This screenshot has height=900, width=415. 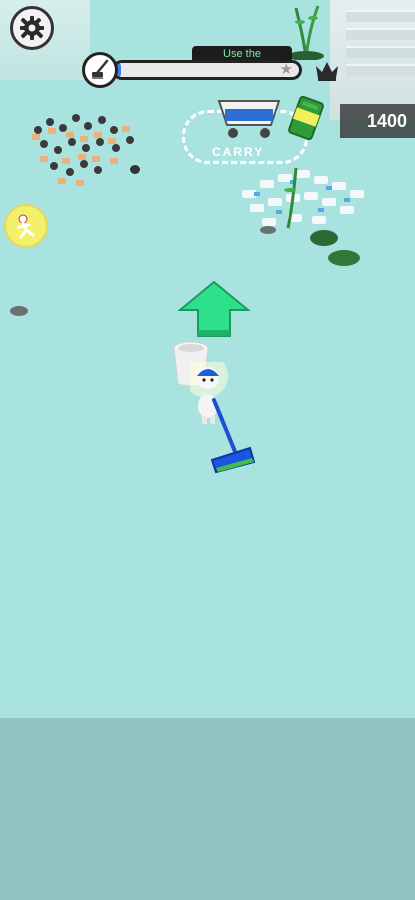 What do you see at coordinates (214, 308) in the screenshot?
I see `direction-arrow-icon` at bounding box center [214, 308].